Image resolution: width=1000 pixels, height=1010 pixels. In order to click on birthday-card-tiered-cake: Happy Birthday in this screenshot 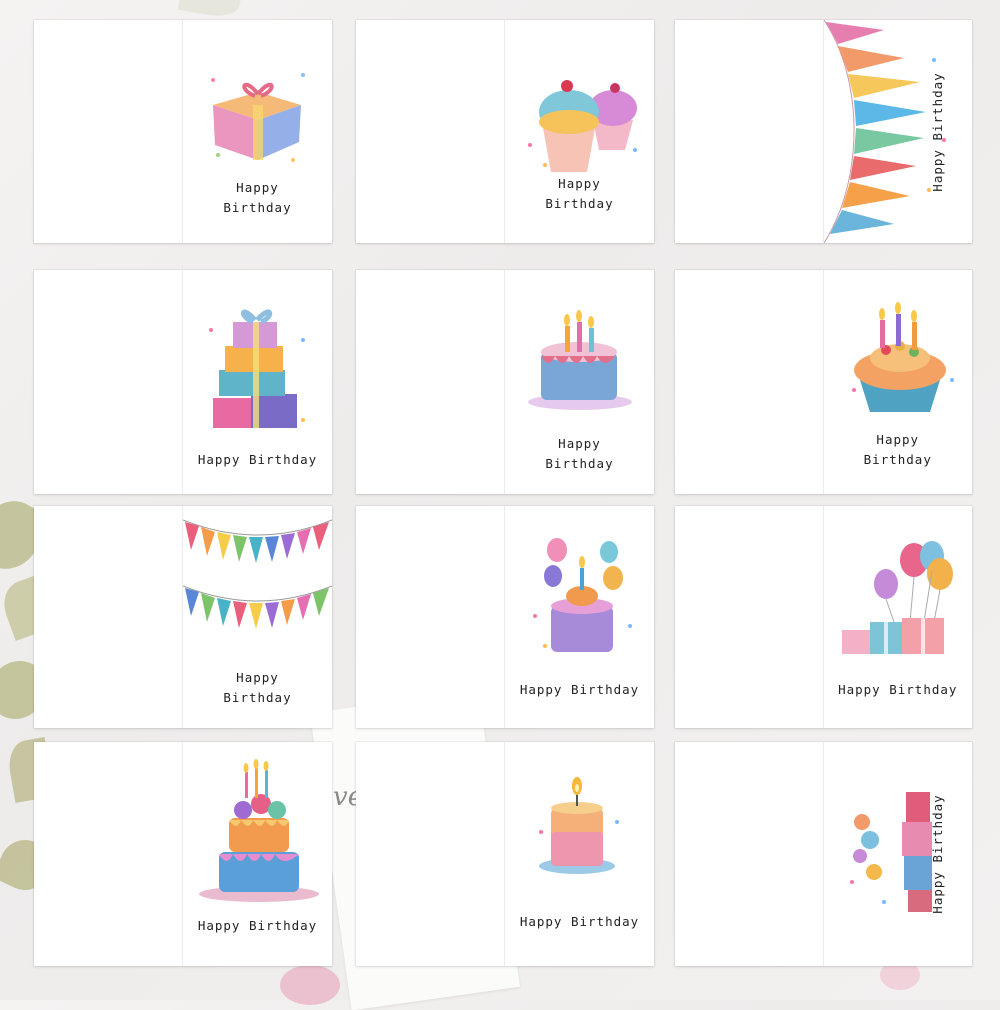, I will do `click(183, 854)`.